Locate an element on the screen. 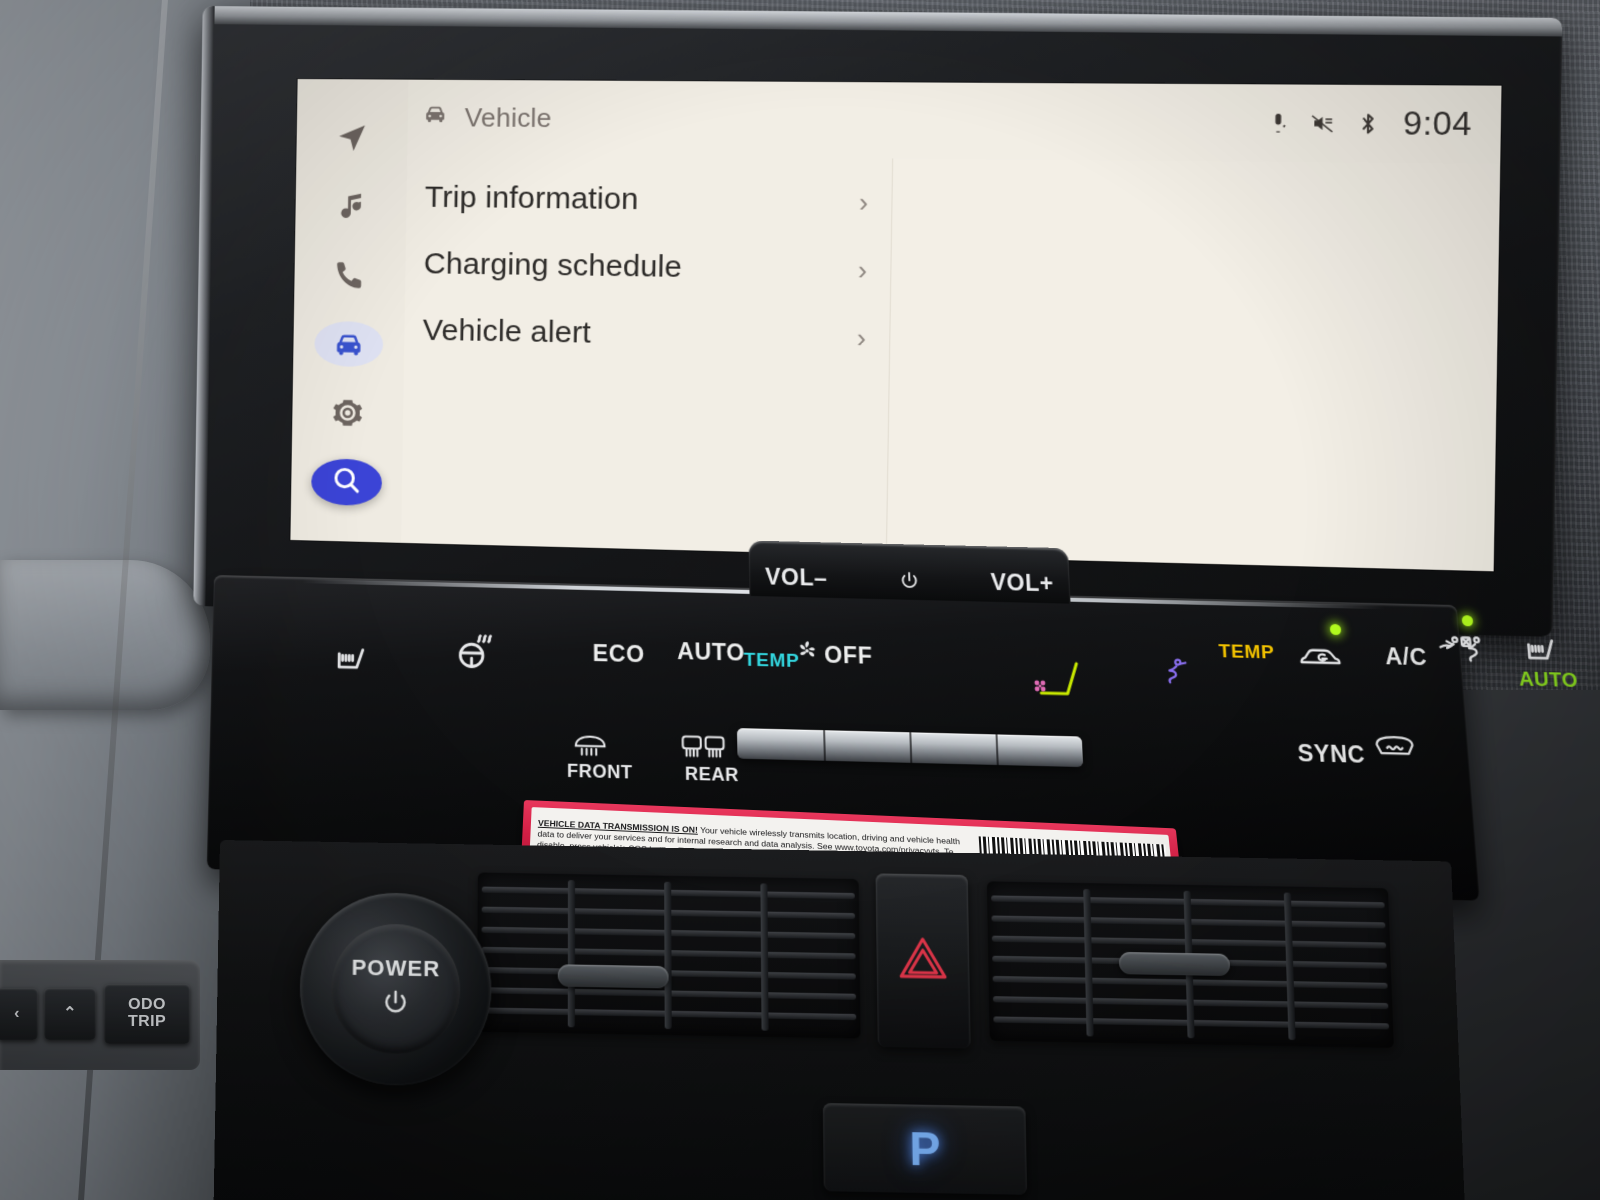 Image resolution: width=1600 pixels, height=1200 pixels. heated-seat-passenger-button is located at coordinates (1541, 648).